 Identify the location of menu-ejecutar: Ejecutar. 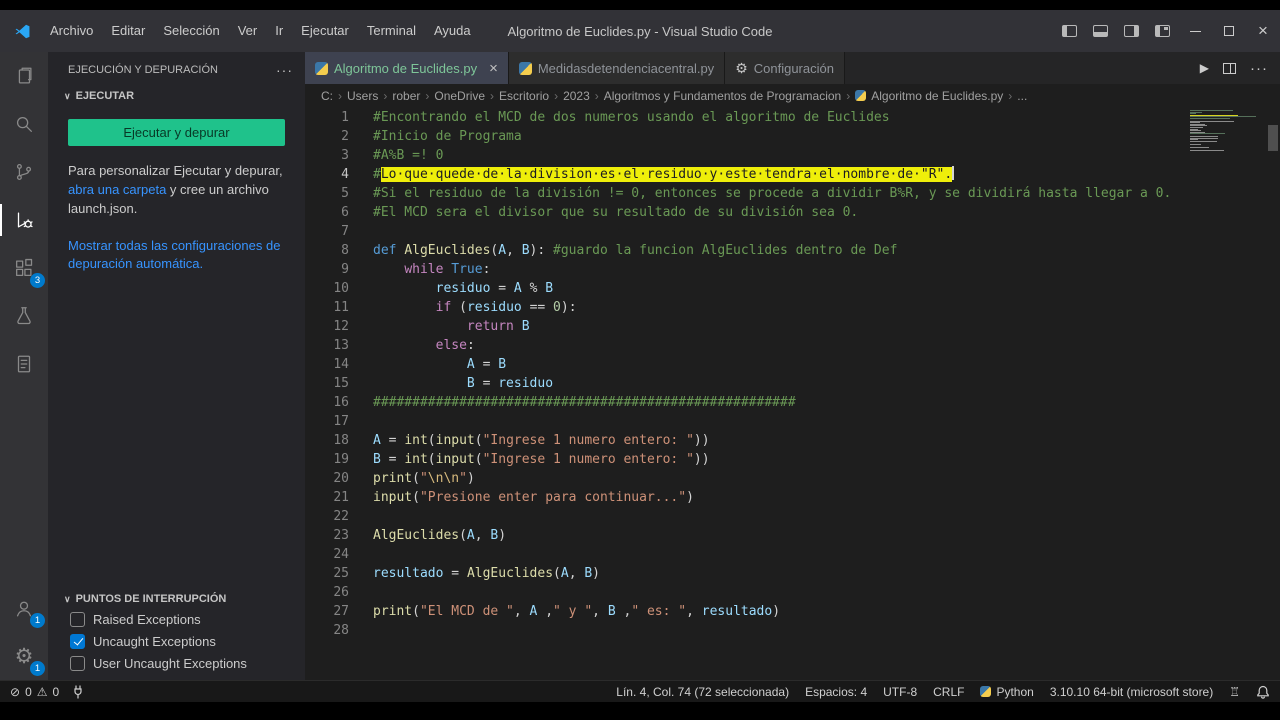
(325, 31).